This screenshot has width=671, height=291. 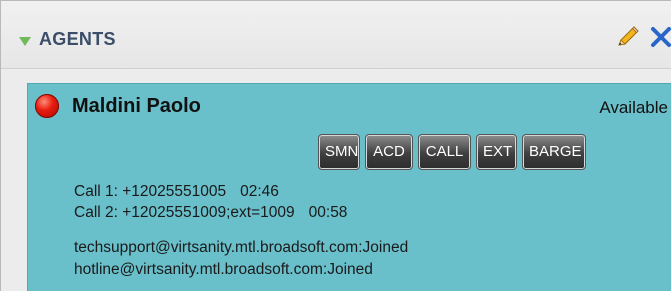 What do you see at coordinates (339, 152) in the screenshot?
I see `smn-button: SMN` at bounding box center [339, 152].